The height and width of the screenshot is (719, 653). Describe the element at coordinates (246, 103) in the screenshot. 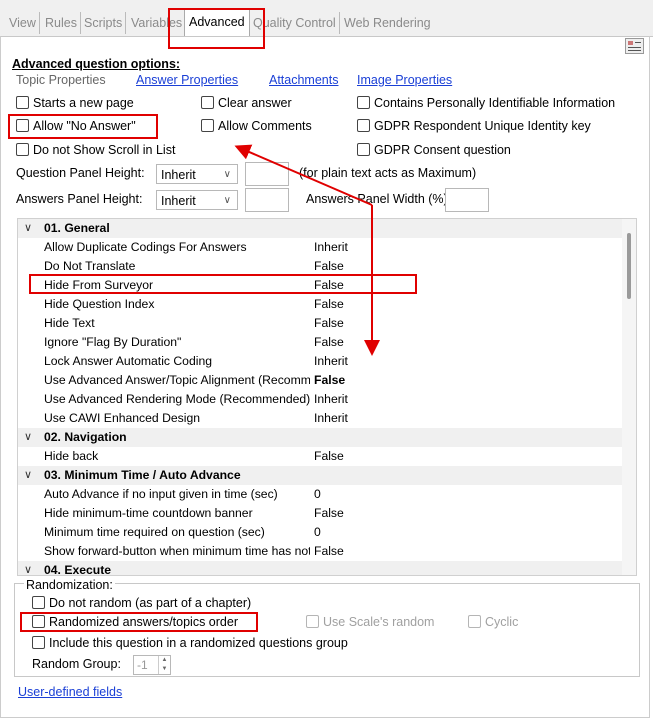

I see `clear-answer-checkbox: Clear answer` at that location.